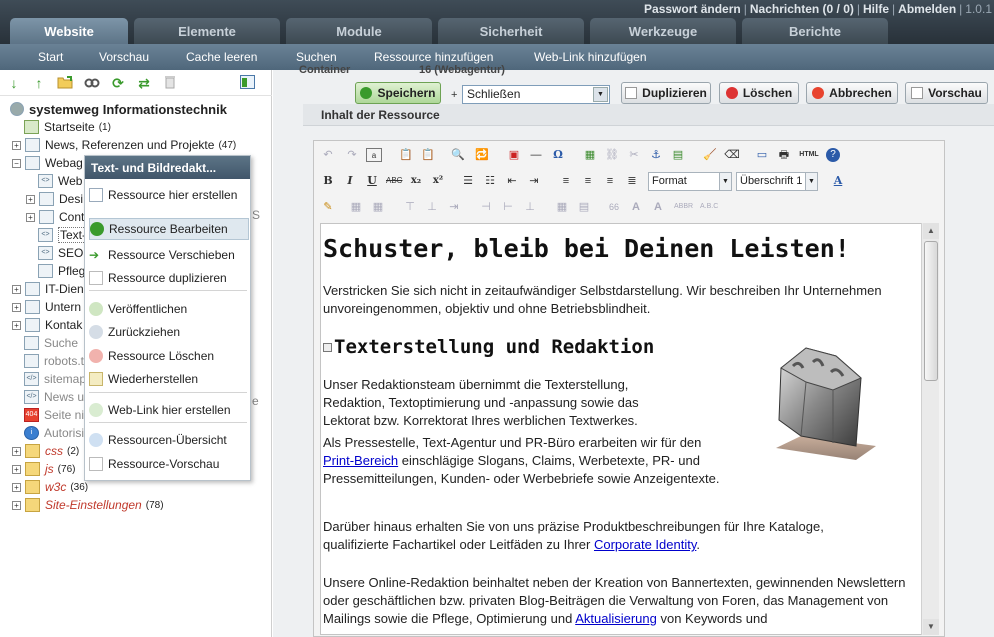 This screenshot has width=994, height=637. Describe the element at coordinates (678, 155) in the screenshot. I see `media-icon: ▤` at that location.